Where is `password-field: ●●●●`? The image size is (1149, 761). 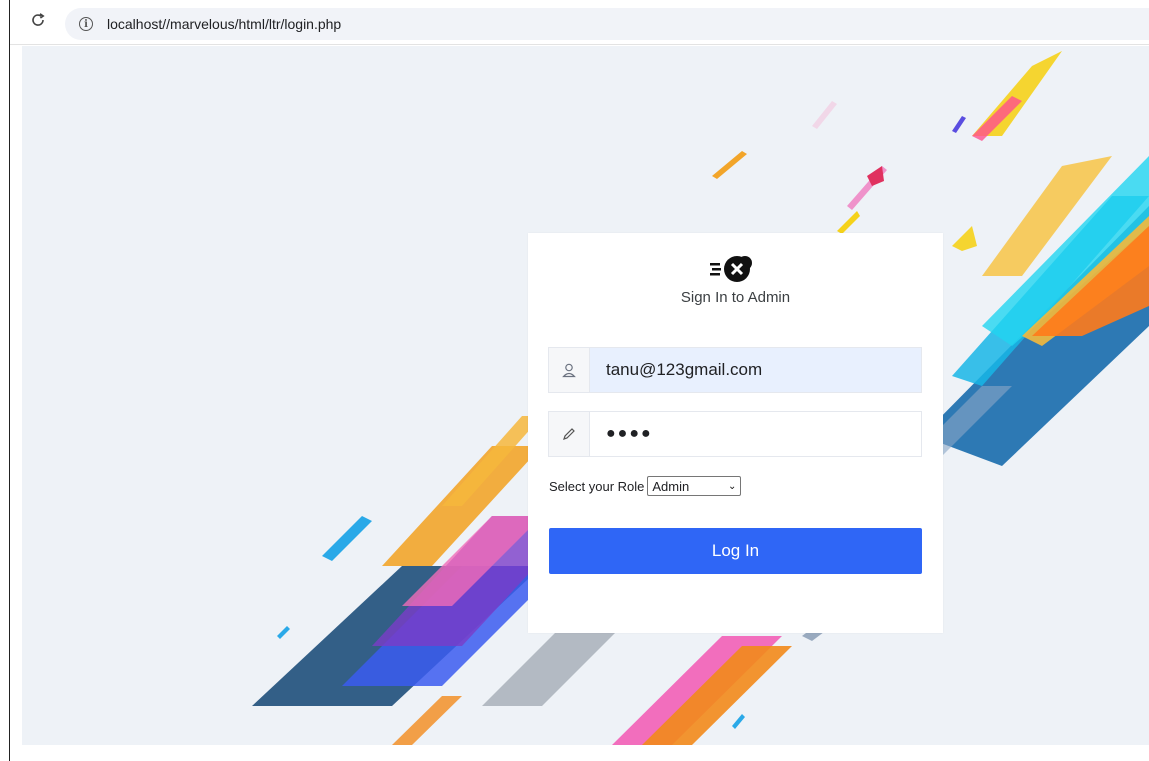 password-field: ●●●● is located at coordinates (735, 434).